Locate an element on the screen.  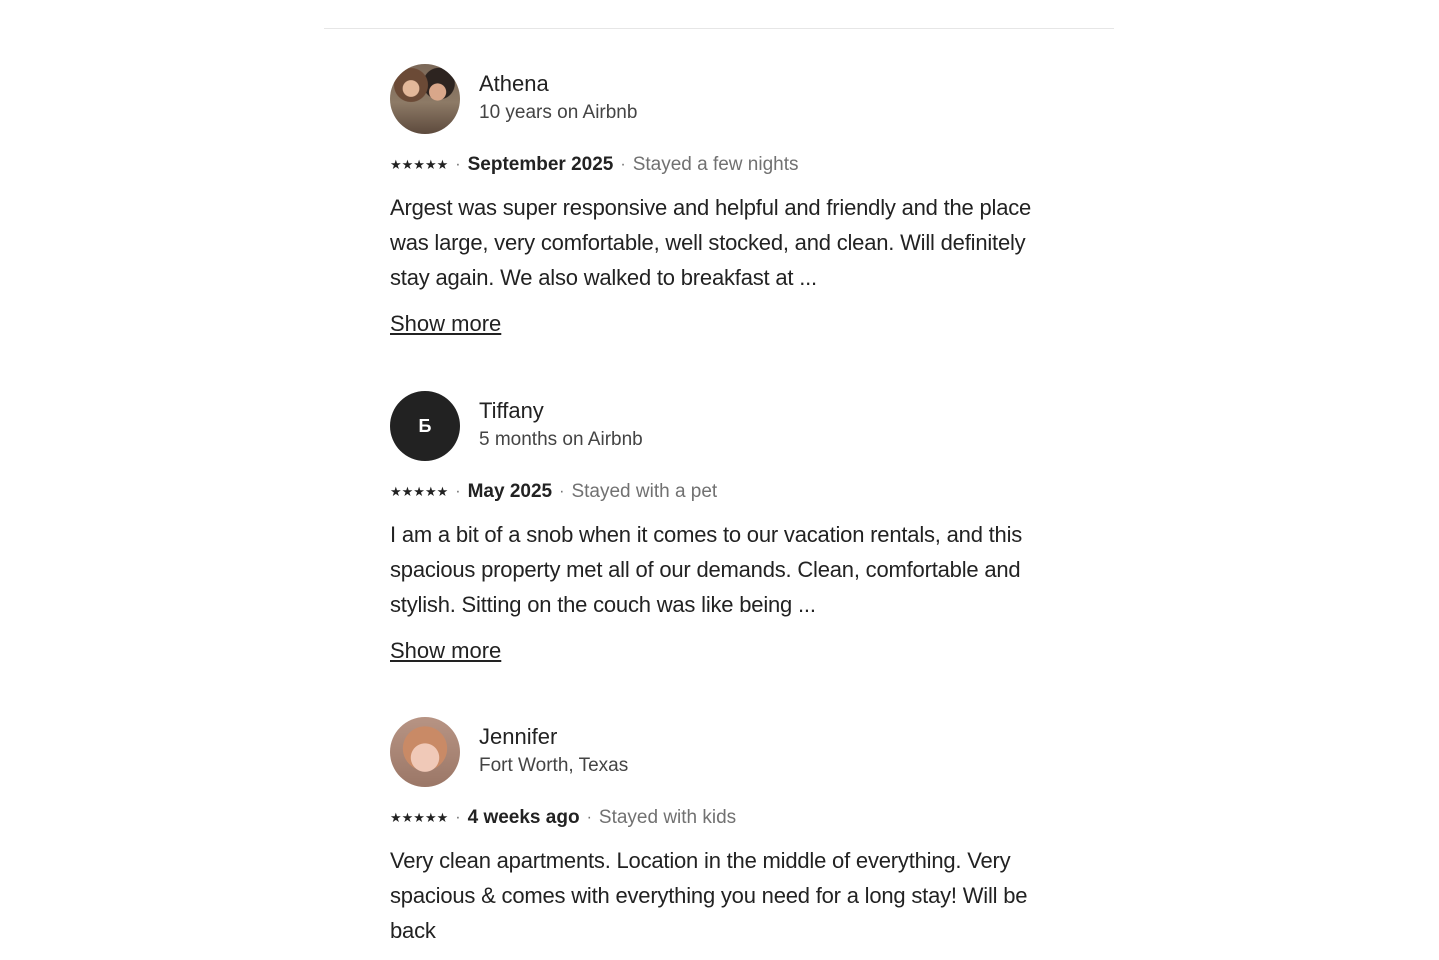
review-date: 4 weeks ago is located at coordinates (523, 817).